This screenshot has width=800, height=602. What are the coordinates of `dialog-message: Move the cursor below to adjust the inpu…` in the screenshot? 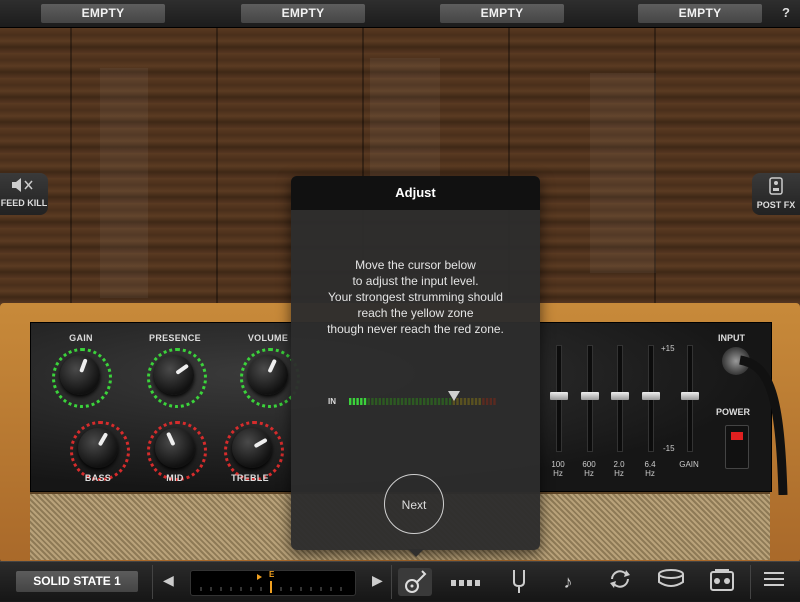 It's located at (415, 297).